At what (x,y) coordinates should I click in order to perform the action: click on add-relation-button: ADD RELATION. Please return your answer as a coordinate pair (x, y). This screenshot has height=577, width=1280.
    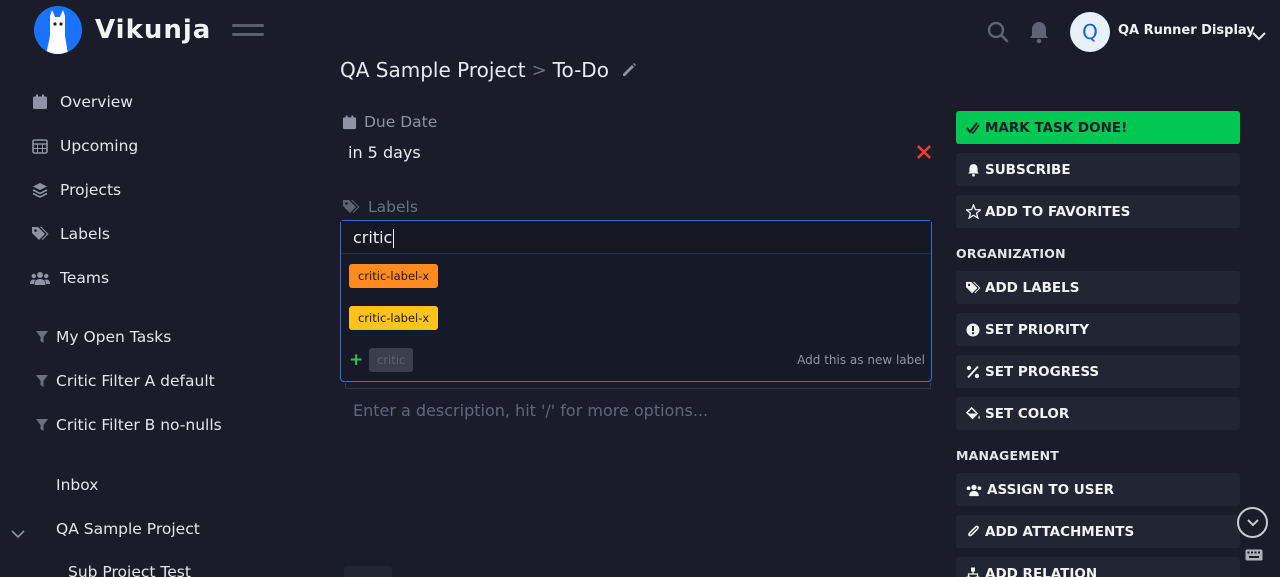
    Looking at the image, I should click on (1098, 567).